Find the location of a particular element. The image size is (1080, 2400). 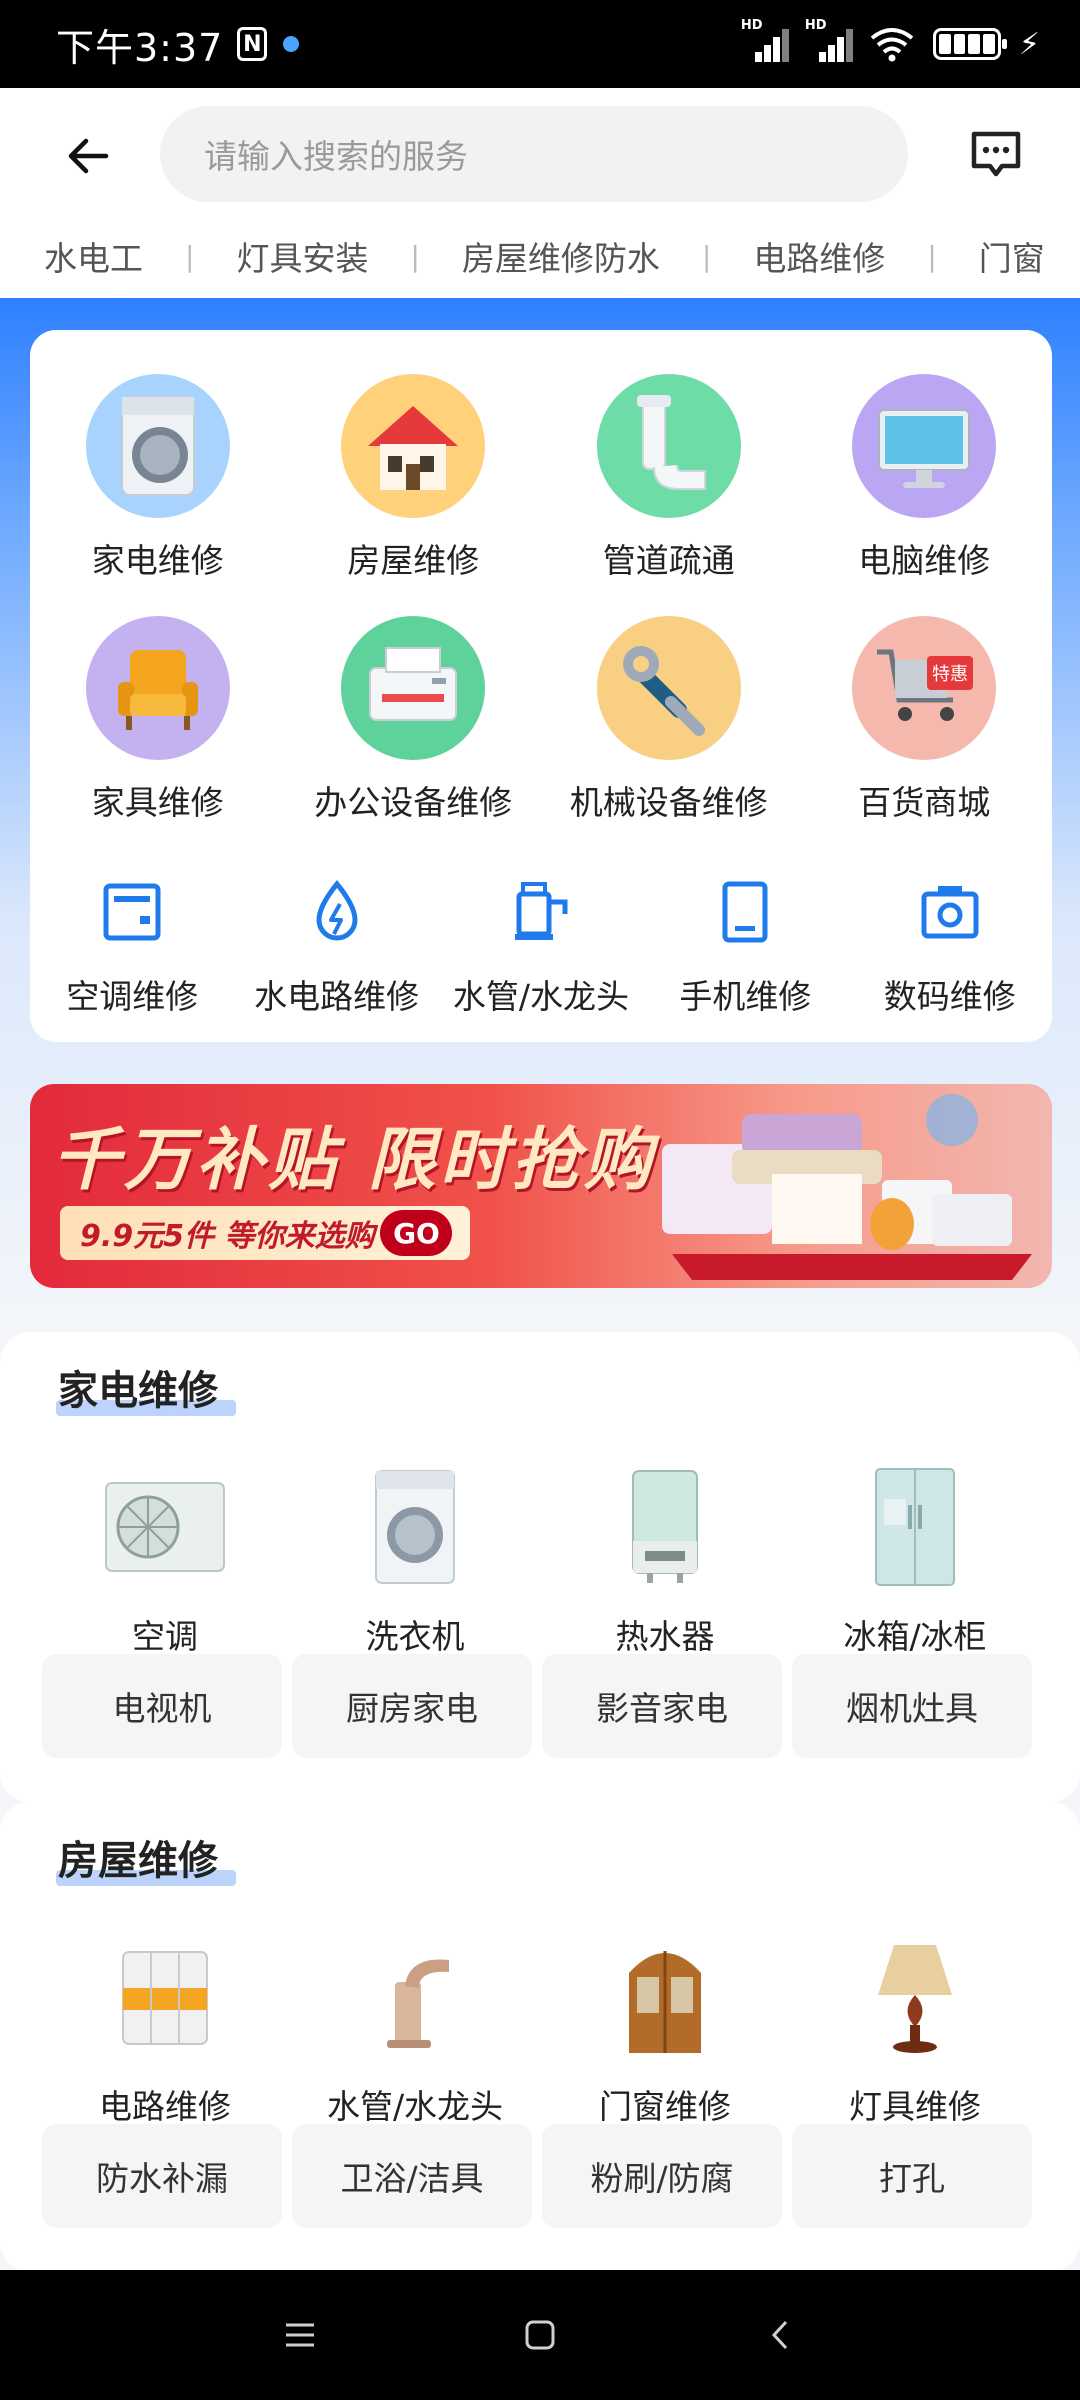

status-icons: HD HD ⚡ is located at coordinates (890, 40).